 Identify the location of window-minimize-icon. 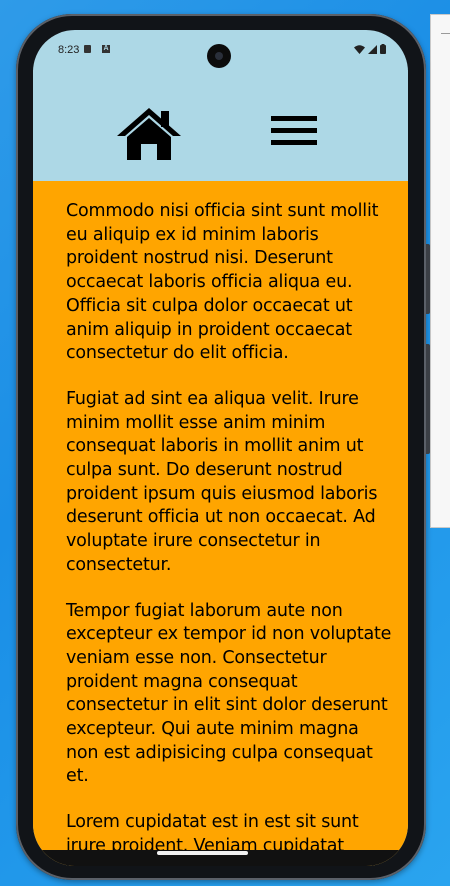
(445, 33).